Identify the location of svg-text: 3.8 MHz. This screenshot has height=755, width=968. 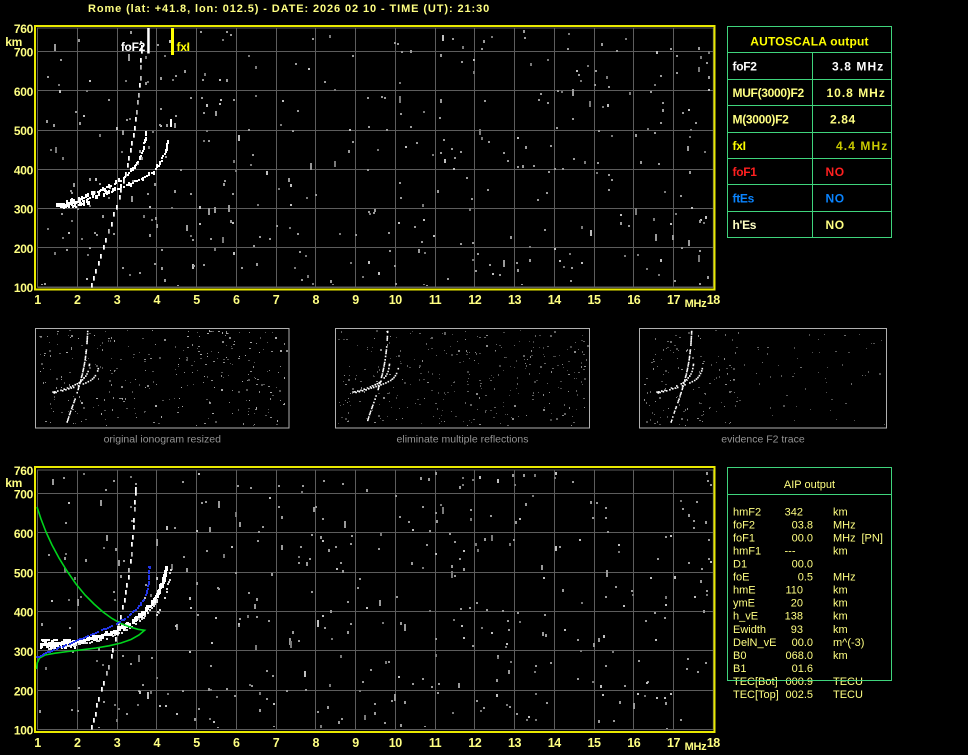
(858, 67).